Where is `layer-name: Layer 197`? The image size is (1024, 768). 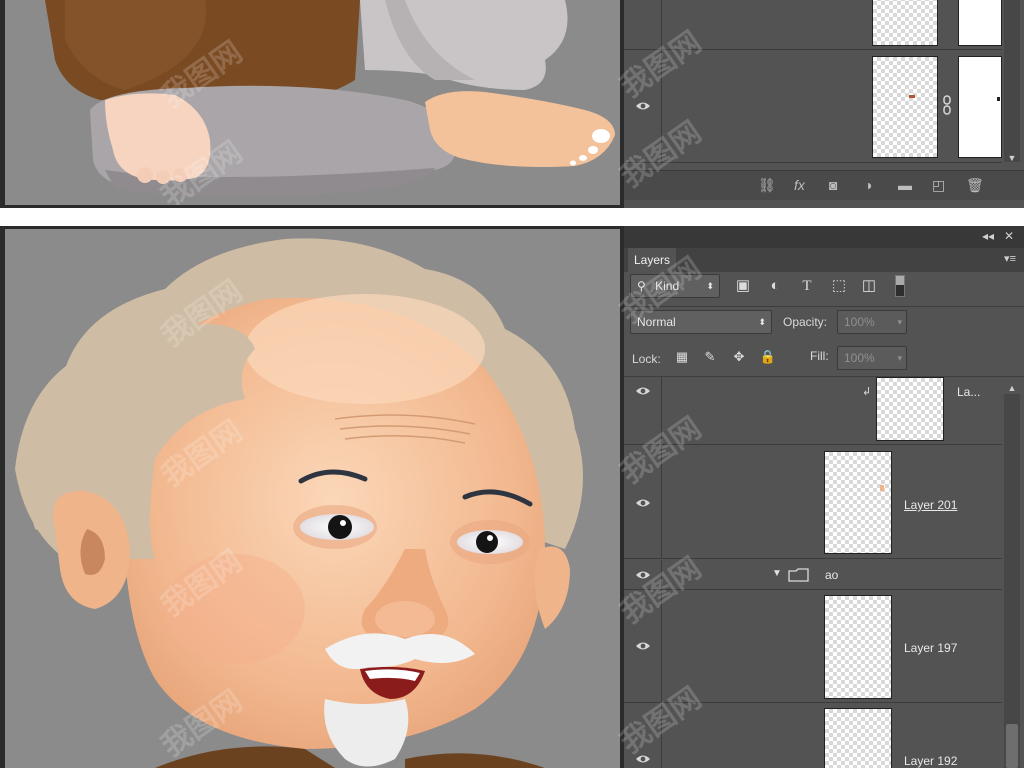 layer-name: Layer 197 is located at coordinates (930, 648).